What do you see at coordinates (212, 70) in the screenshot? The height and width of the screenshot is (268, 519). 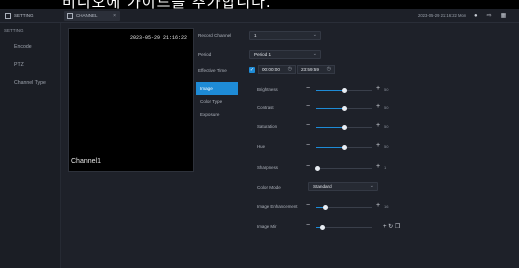 I see `effective-time-label: Effective Time` at bounding box center [212, 70].